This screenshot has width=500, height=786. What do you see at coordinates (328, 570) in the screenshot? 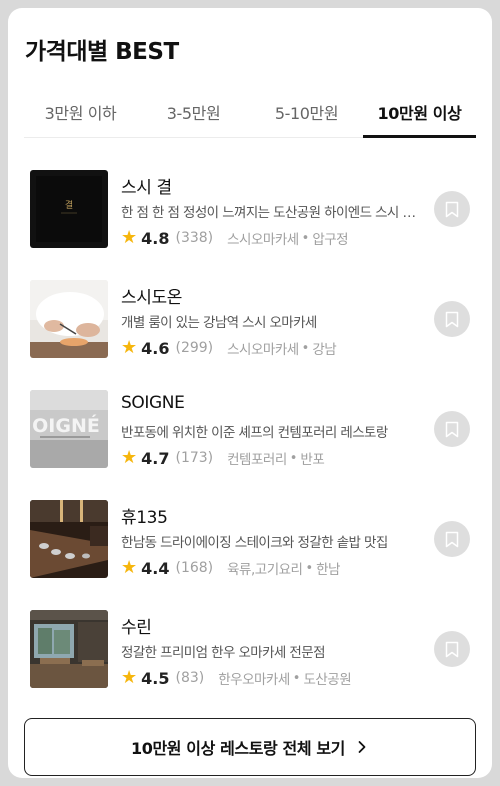
I see `location: 한남` at bounding box center [328, 570].